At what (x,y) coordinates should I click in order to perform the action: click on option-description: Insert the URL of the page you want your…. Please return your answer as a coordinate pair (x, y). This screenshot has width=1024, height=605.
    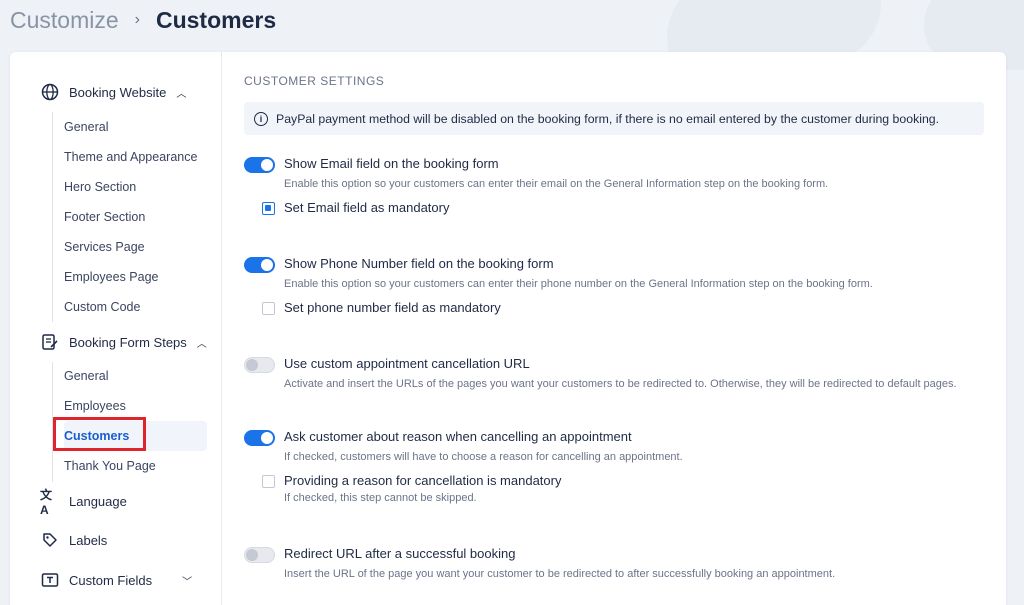
    Looking at the image, I should click on (560, 574).